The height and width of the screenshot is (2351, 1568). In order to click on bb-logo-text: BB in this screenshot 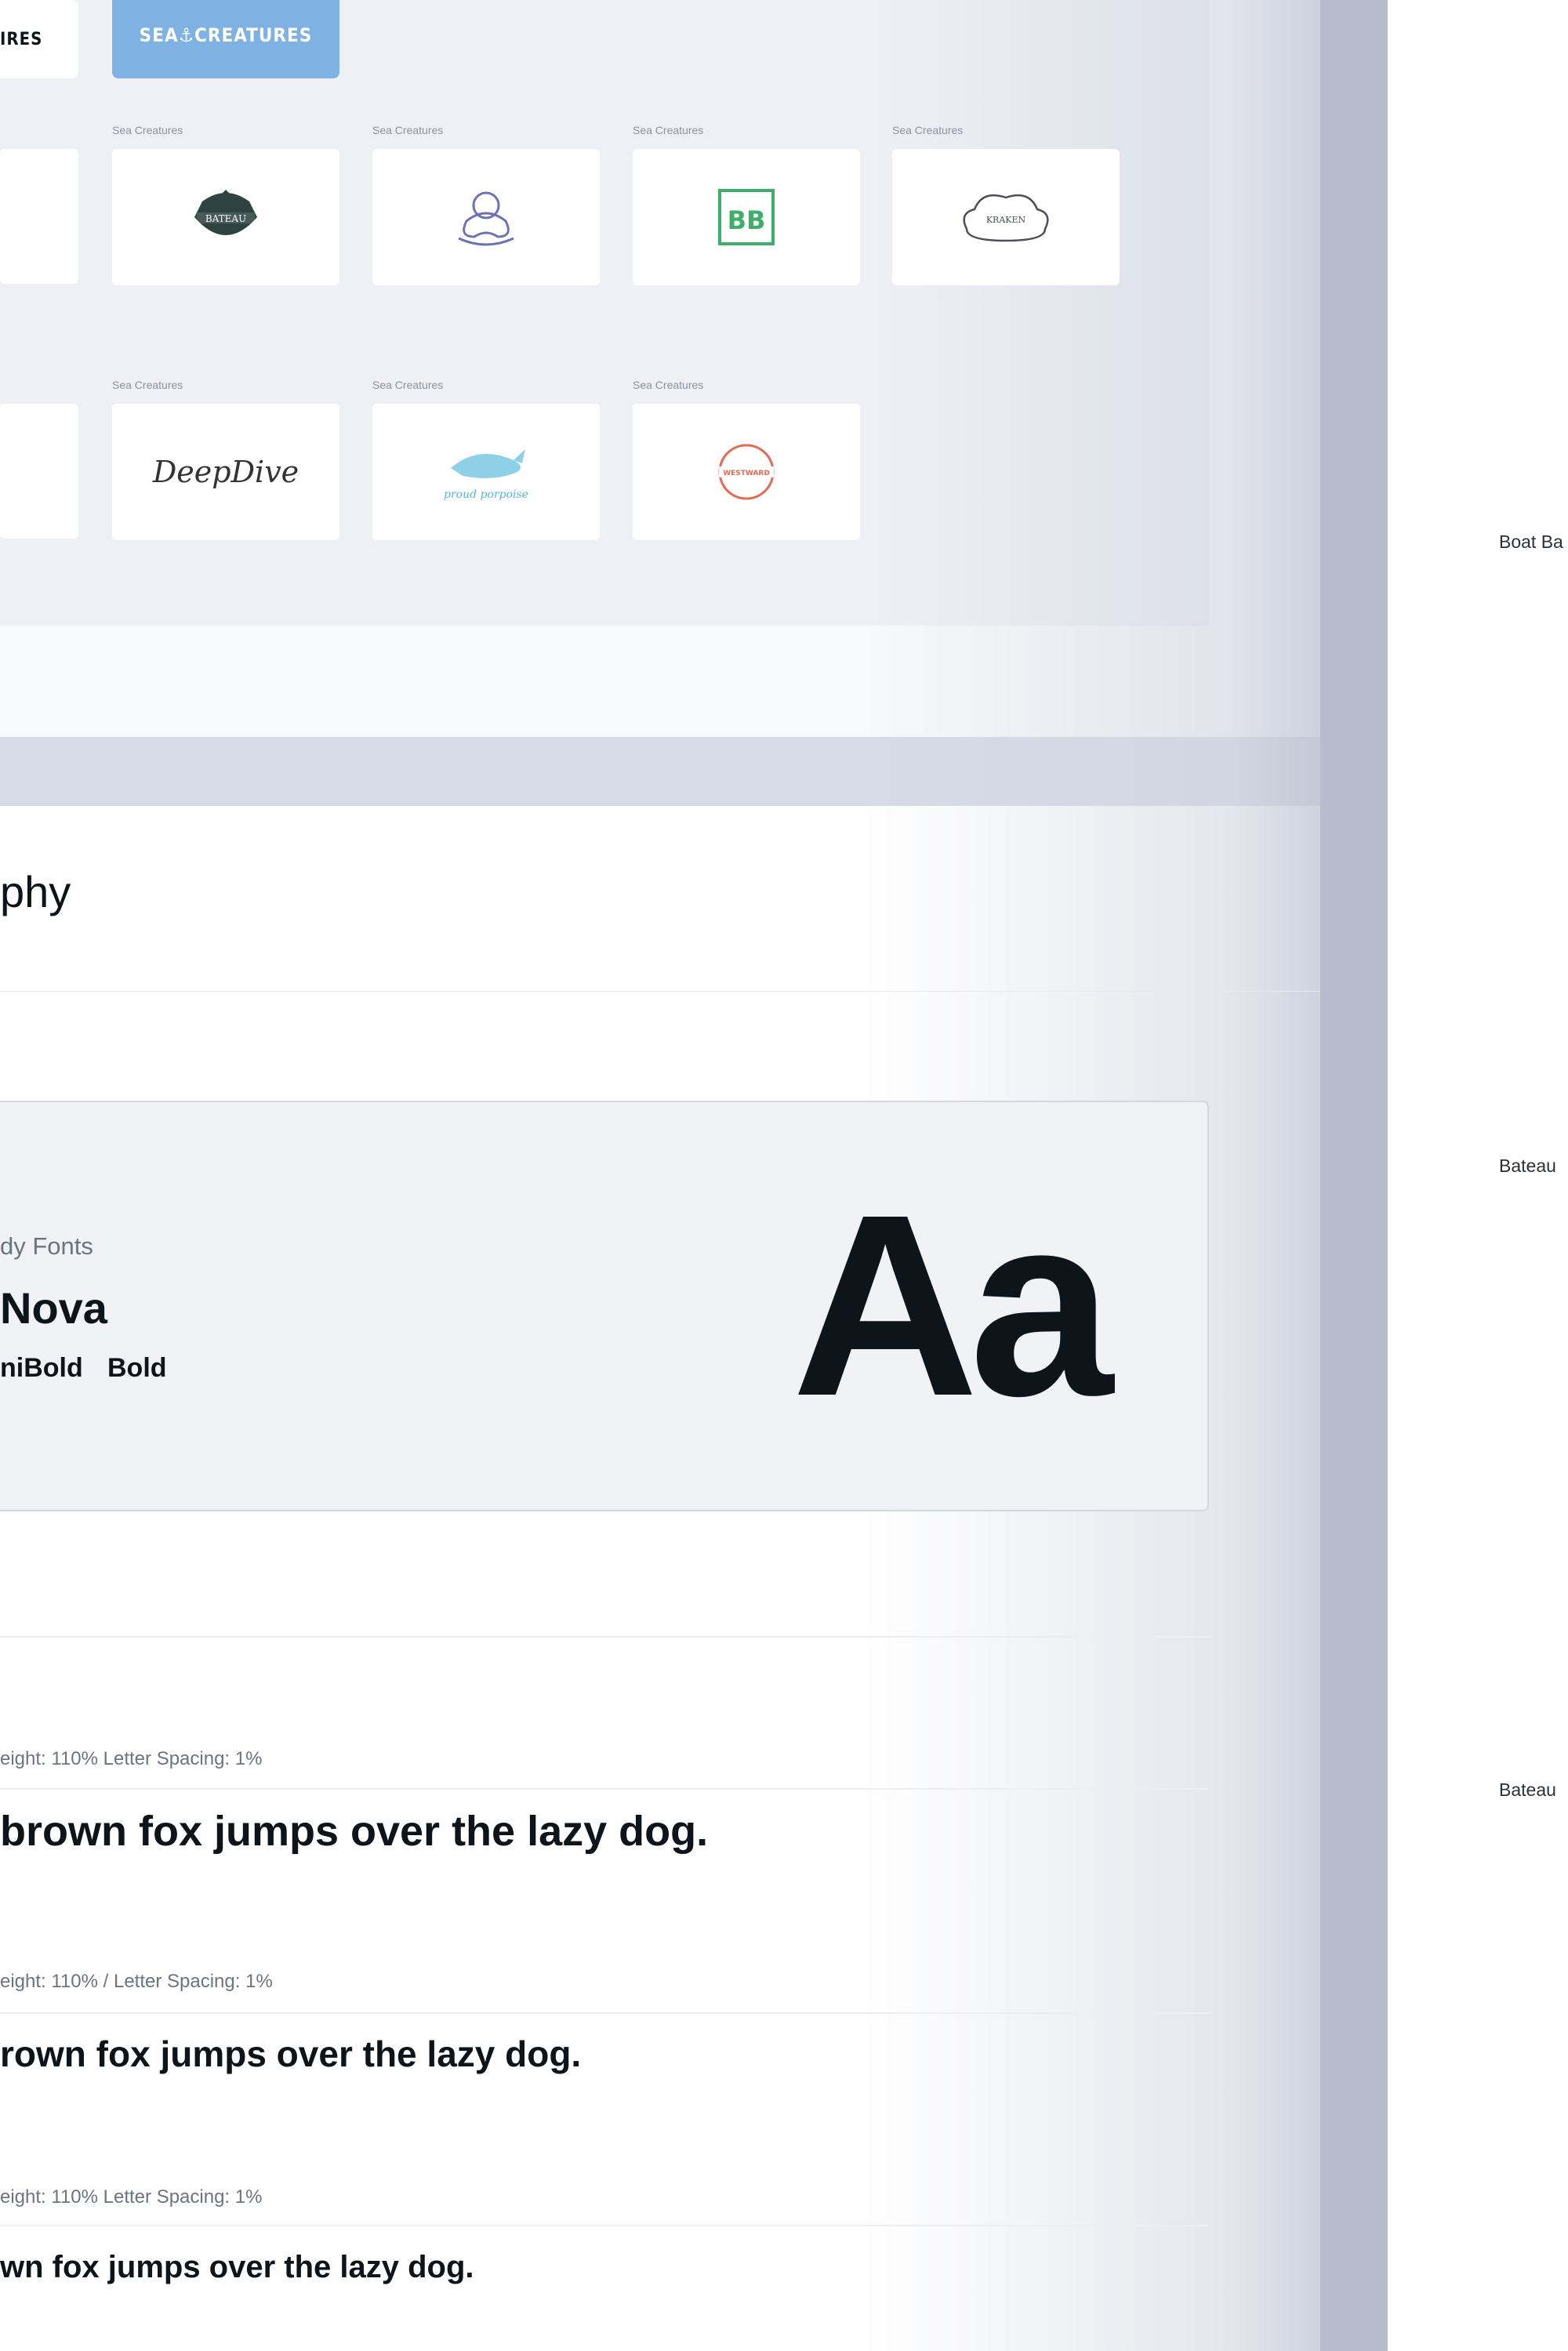, I will do `click(747, 220)`.